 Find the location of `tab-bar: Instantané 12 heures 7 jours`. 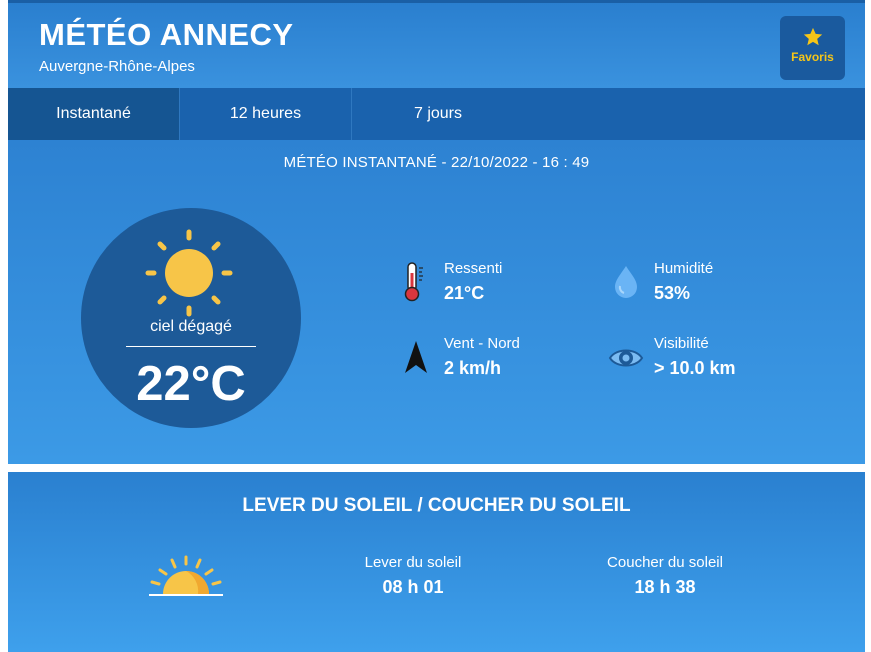

tab-bar: Instantané 12 heures 7 jours is located at coordinates (436, 114).